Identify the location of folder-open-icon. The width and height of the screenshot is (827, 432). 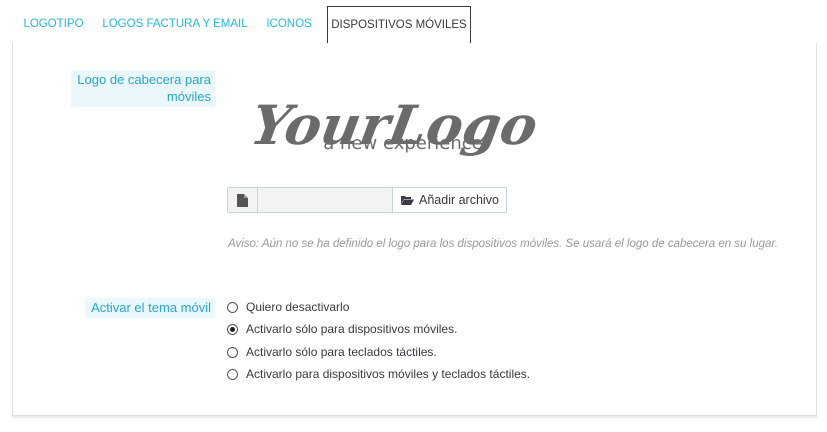
(407, 200).